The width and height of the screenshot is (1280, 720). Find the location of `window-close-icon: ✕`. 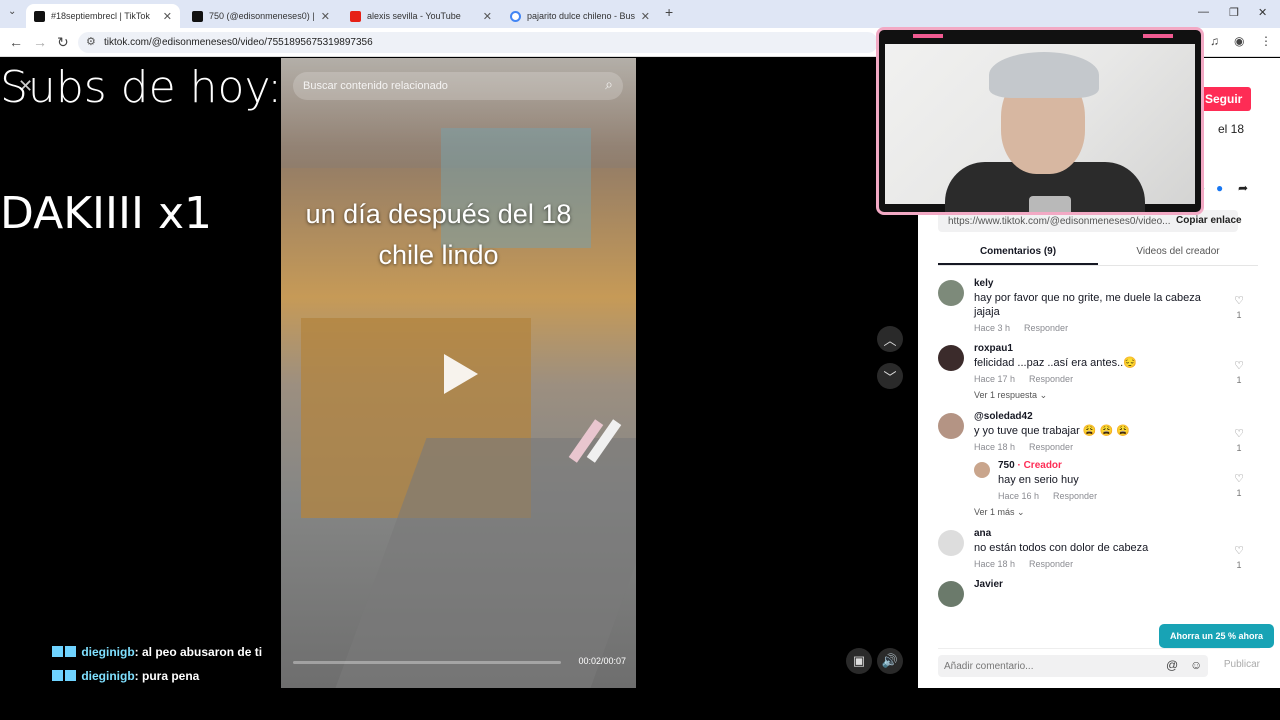

window-close-icon: ✕ is located at coordinates (1262, 12).